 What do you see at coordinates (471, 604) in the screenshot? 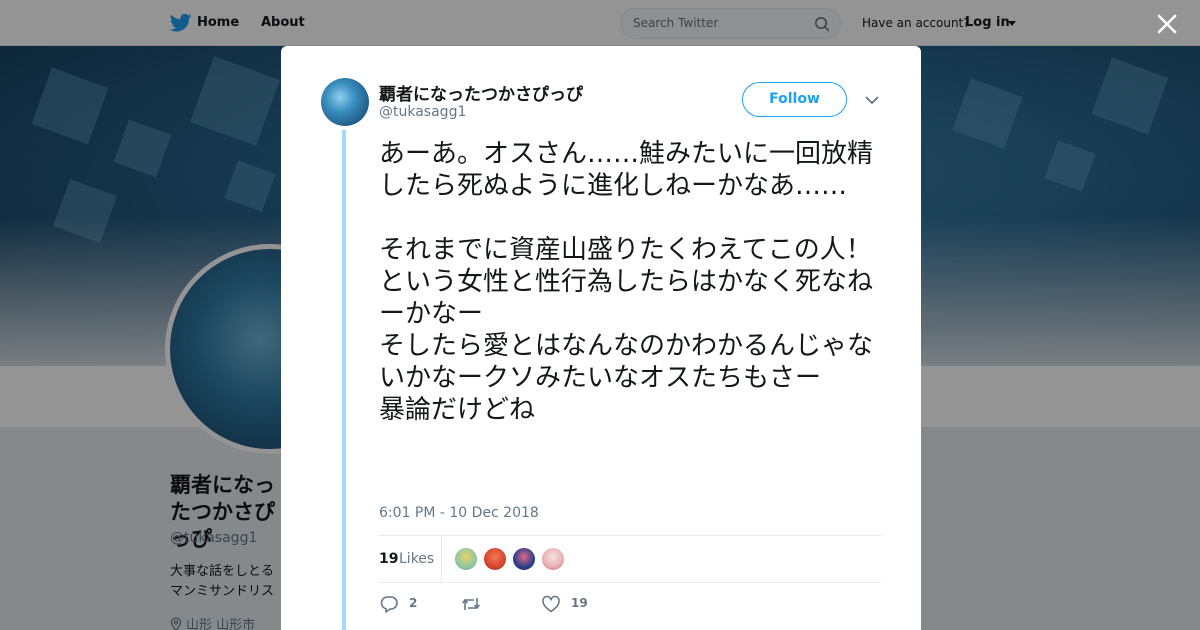
I see `retweet-icon` at bounding box center [471, 604].